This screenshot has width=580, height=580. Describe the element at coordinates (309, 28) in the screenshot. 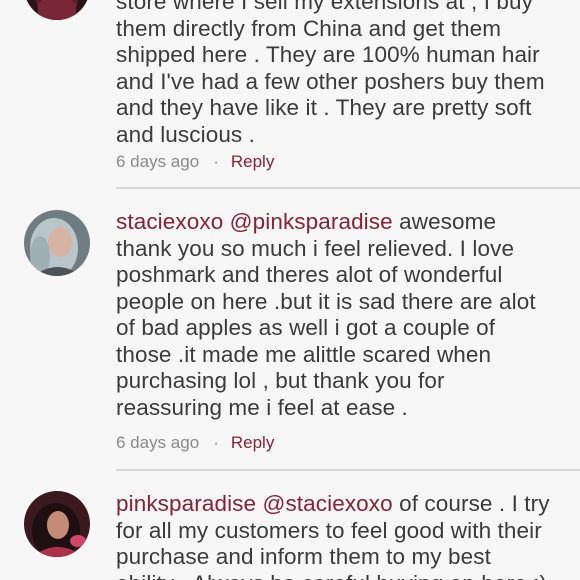

I see `comment-line: them directly from China and get them` at that location.